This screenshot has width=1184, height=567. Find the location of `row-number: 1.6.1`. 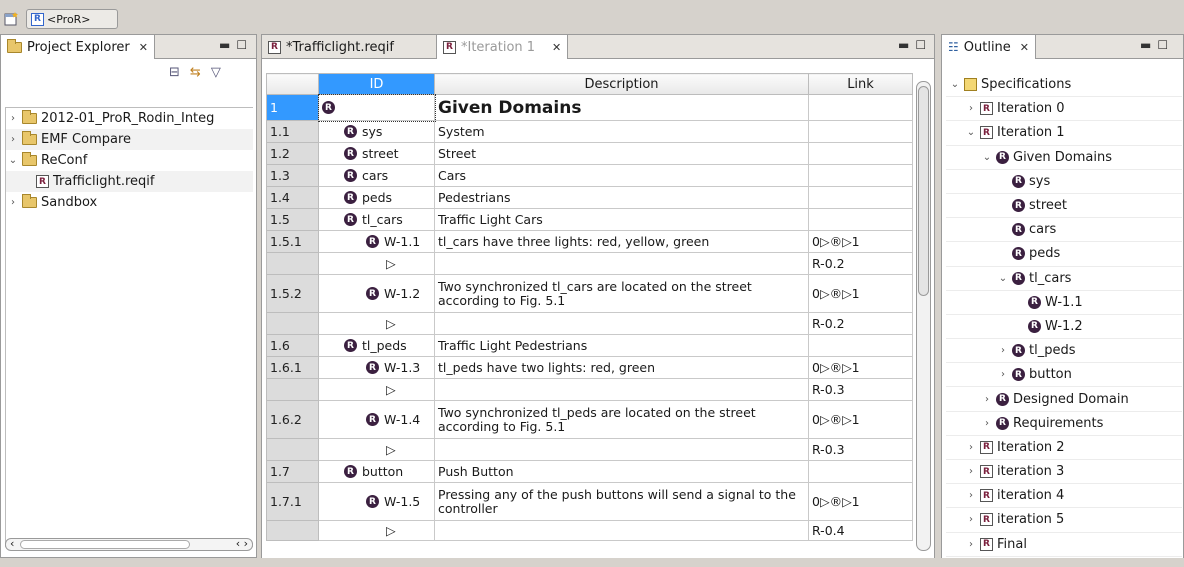

row-number: 1.6.1 is located at coordinates (292, 367).